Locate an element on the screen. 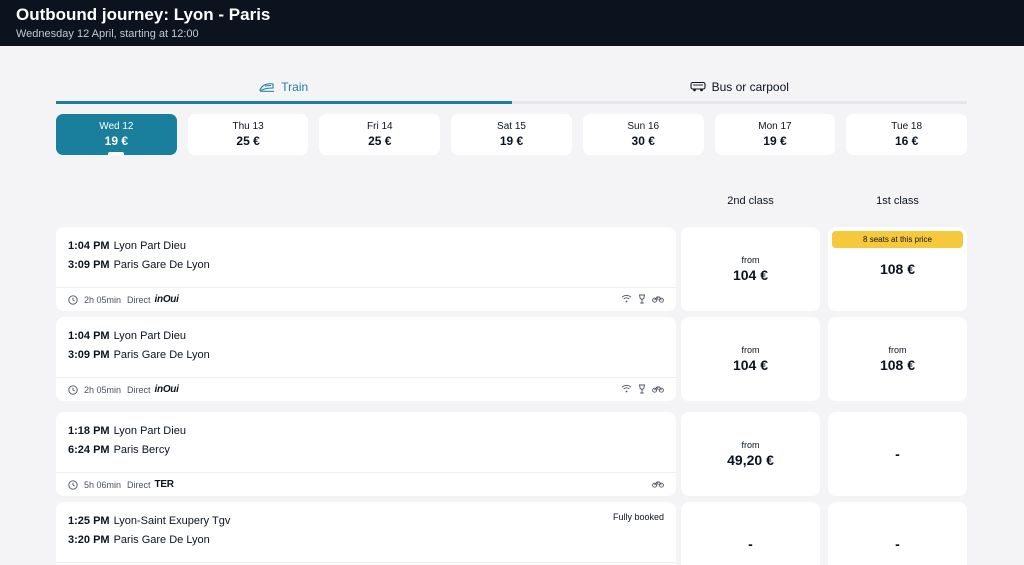 The image size is (1024, 565). date-tab-fri-14: Fri 14 25 € is located at coordinates (380, 134).